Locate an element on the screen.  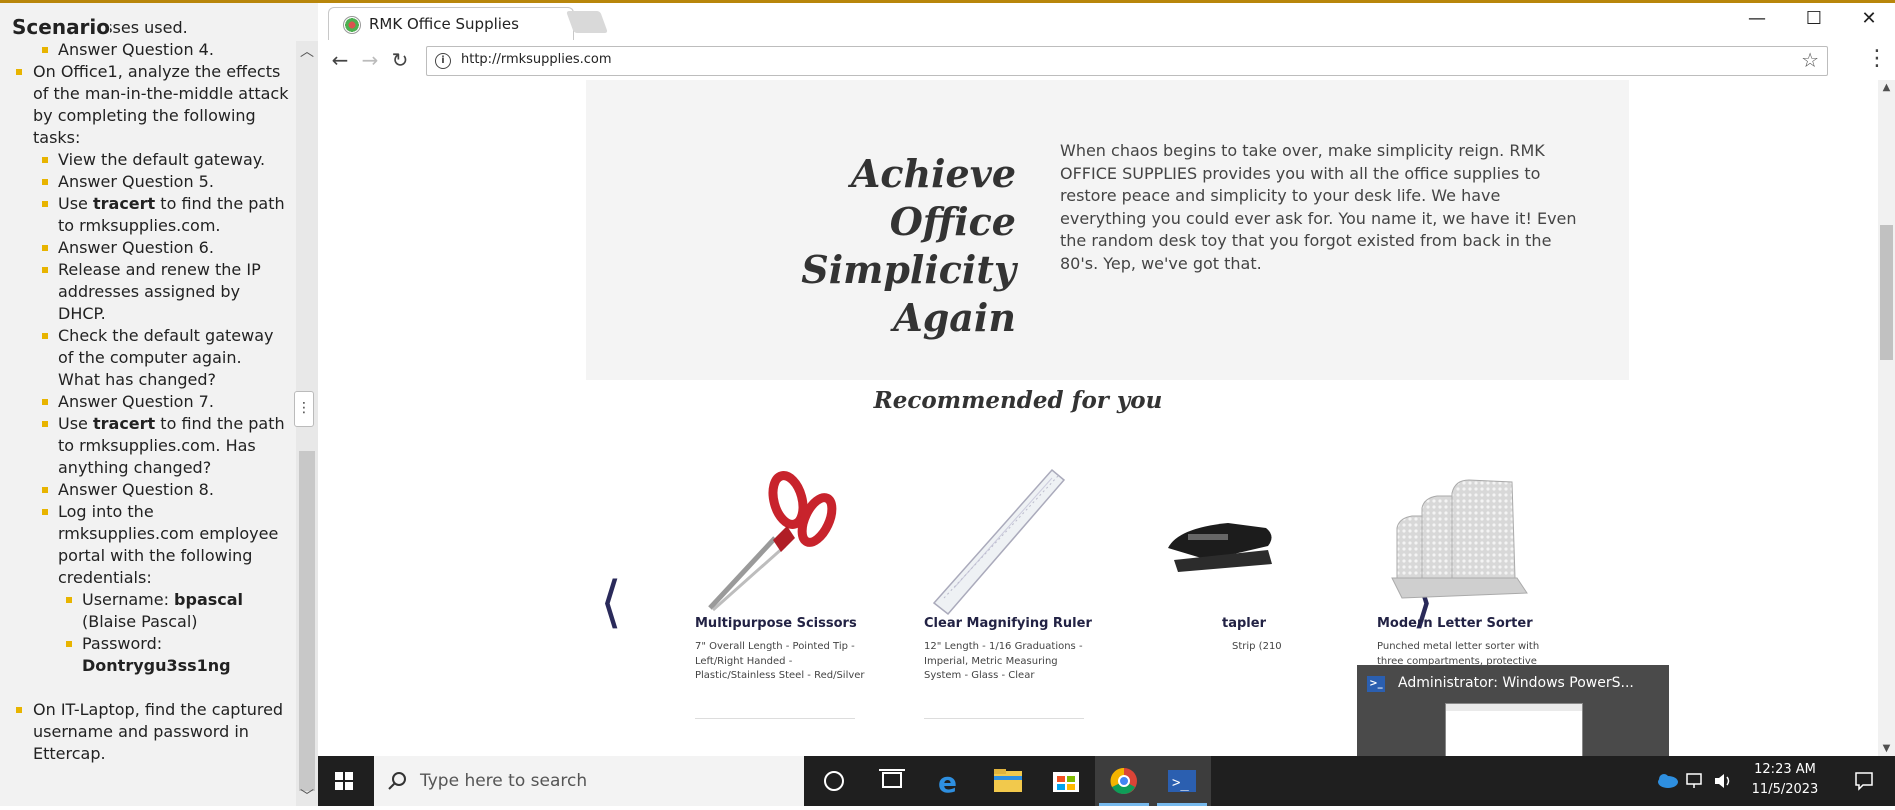
scenario-line: Username: bpascal is located at coordinates (162, 600).